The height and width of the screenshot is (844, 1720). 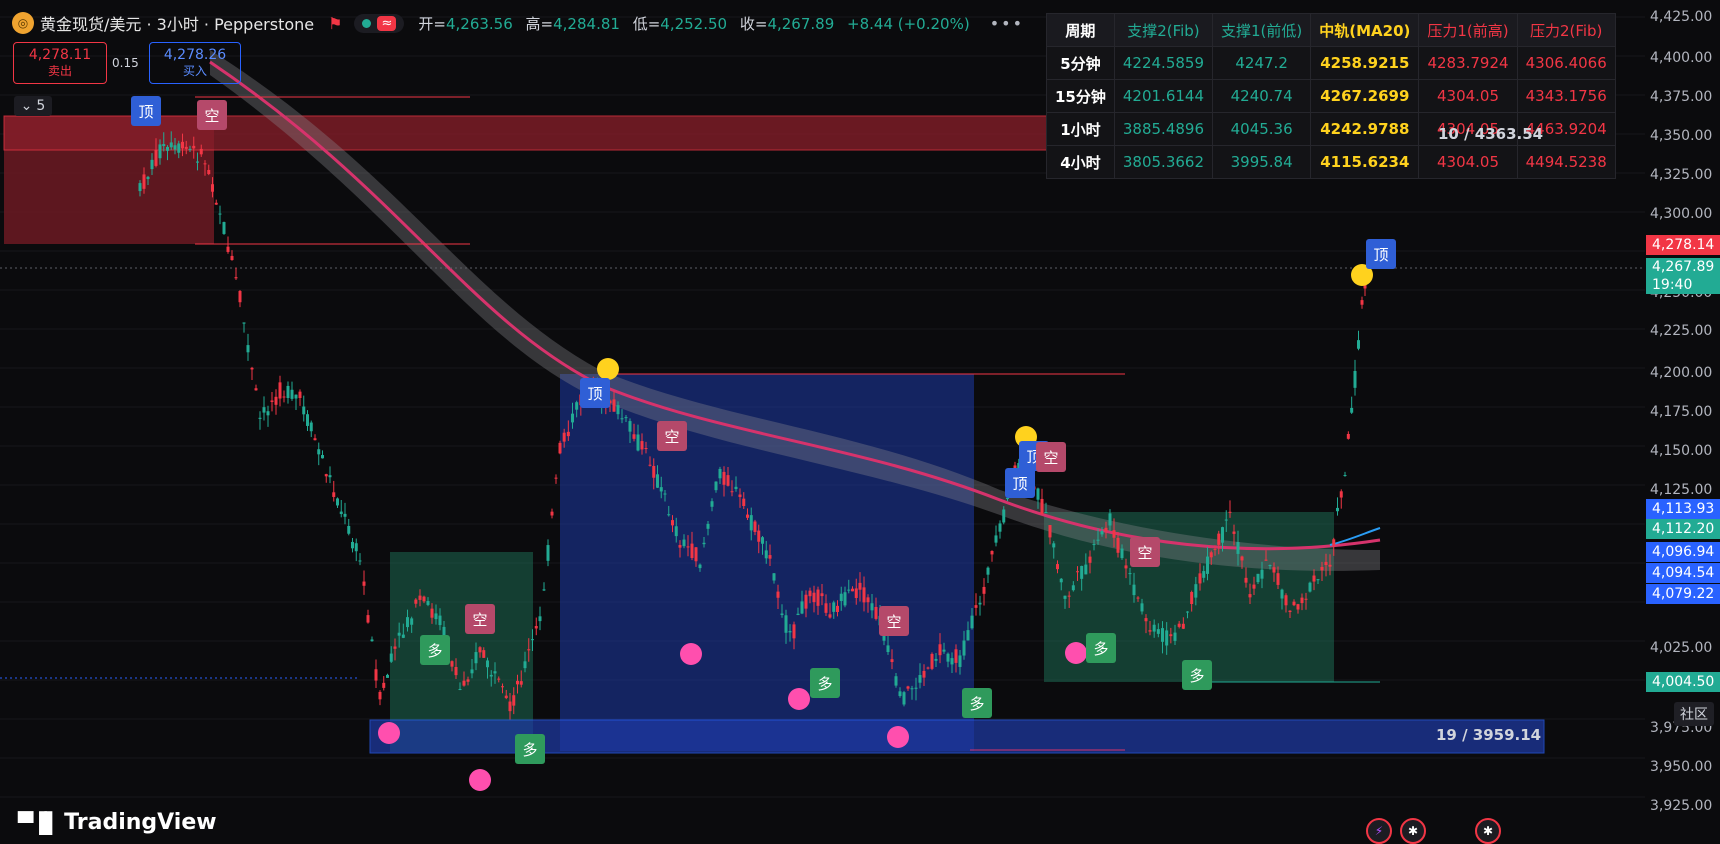 What do you see at coordinates (1365, 162) in the screenshot?
I see `table-cell: 4115.6234` at bounding box center [1365, 162].